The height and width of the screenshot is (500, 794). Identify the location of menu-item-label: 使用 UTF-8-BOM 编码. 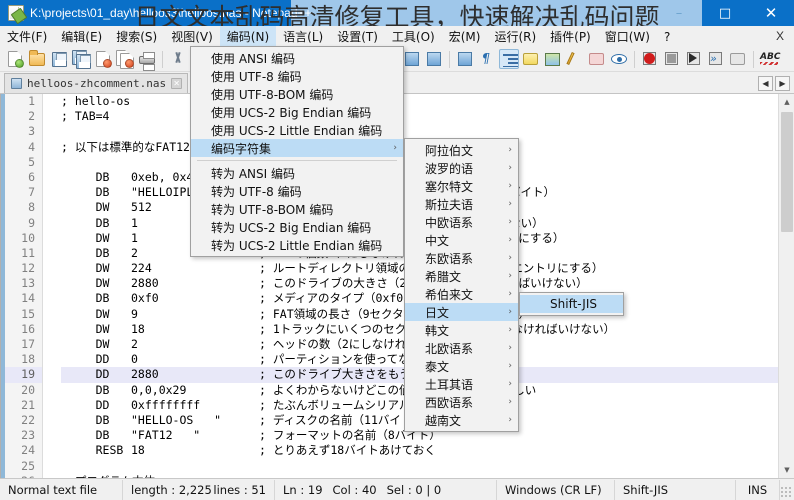
(272, 94).